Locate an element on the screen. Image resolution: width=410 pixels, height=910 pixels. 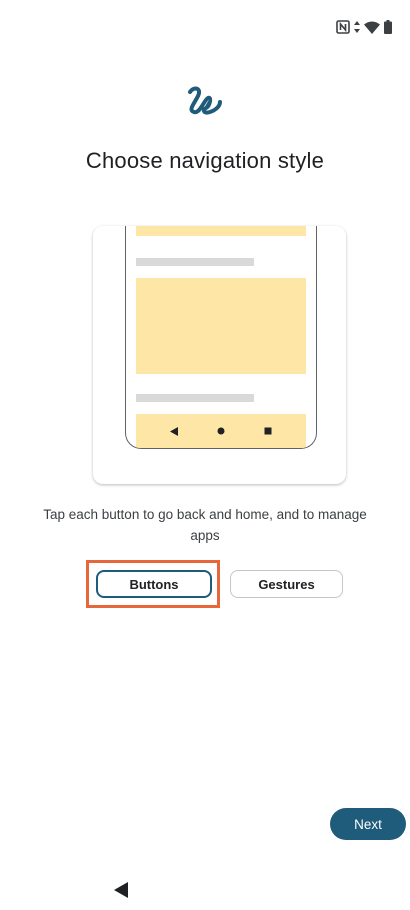
next-button: Next is located at coordinates (368, 824).